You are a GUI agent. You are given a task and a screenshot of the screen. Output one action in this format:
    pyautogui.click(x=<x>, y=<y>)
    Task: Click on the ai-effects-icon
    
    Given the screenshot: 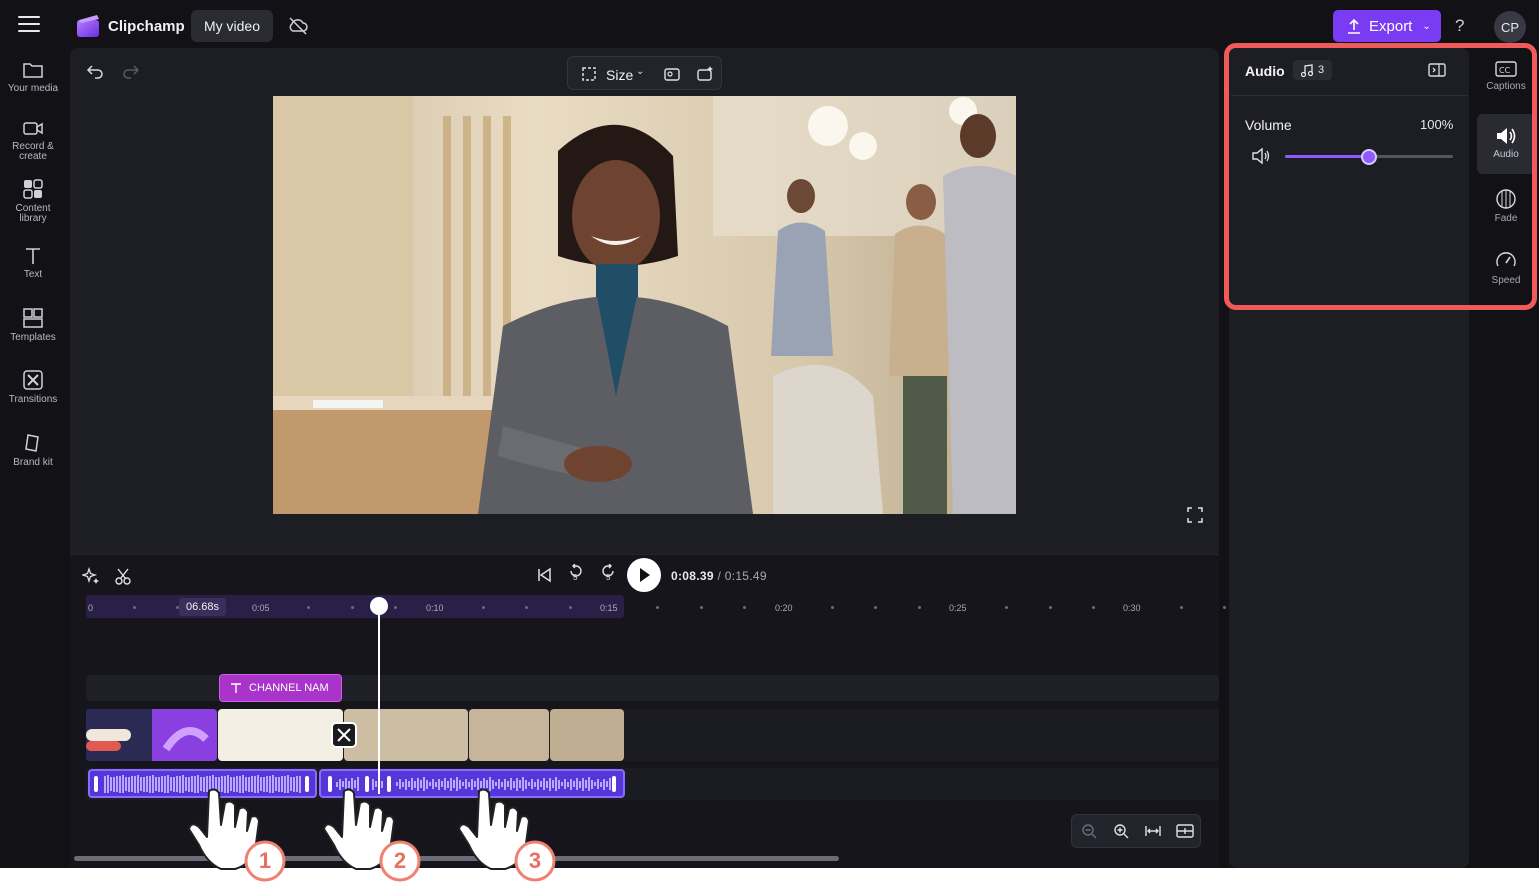 What is the action you would take?
    pyautogui.click(x=705, y=74)
    